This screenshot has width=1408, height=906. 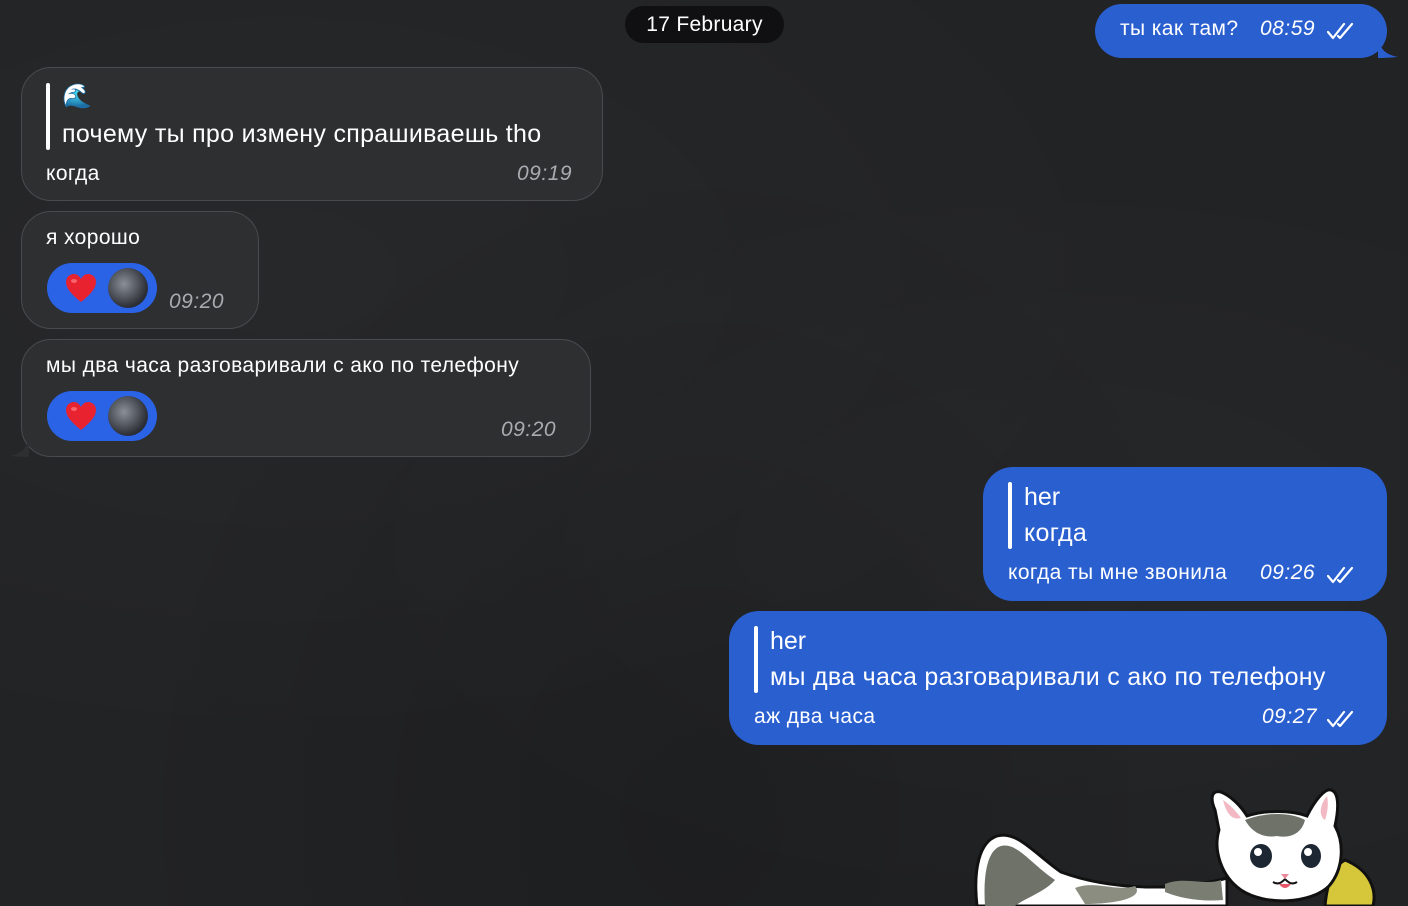 I want to click on message-time: 08:59, so click(x=1288, y=28).